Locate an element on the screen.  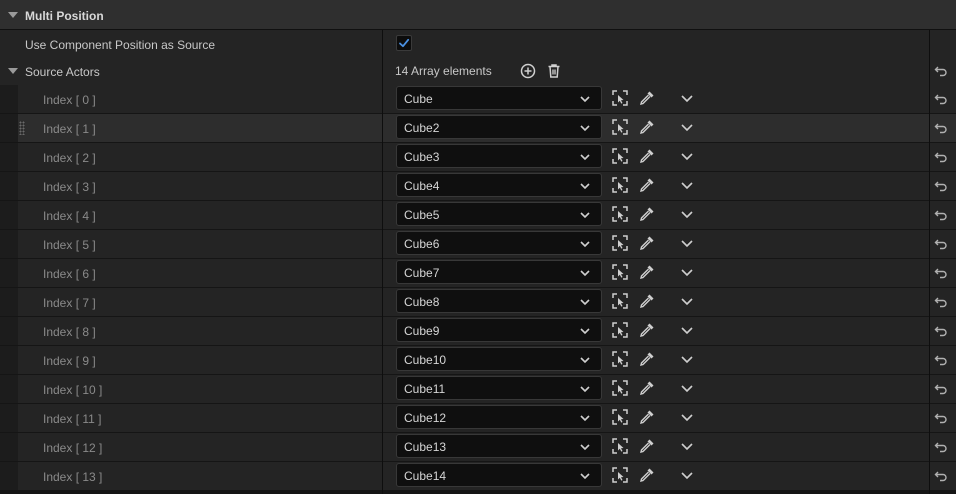
actor-combo-value: Cube4 is located at coordinates (422, 186).